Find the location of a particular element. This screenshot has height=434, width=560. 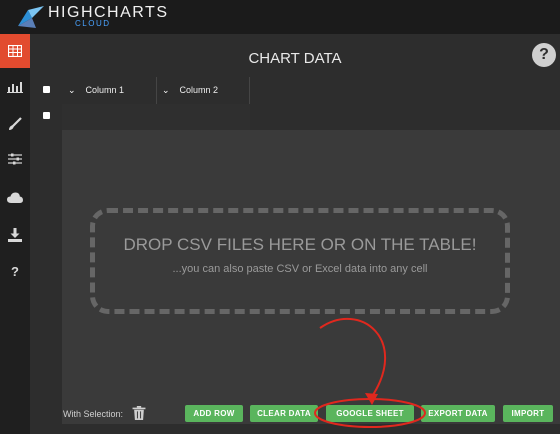

column-header-1: ⌄ Column 1 is located at coordinates (108, 90).